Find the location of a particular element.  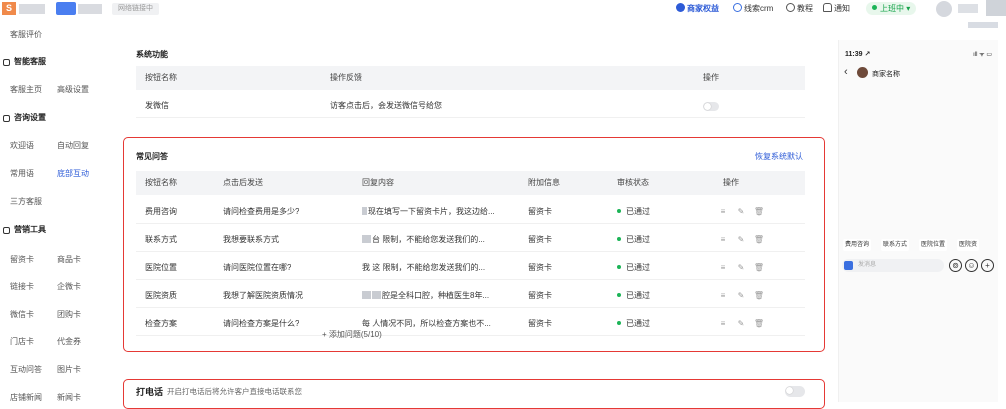

sidebar-item-store-card: 门店卡 is located at coordinates (22, 342).